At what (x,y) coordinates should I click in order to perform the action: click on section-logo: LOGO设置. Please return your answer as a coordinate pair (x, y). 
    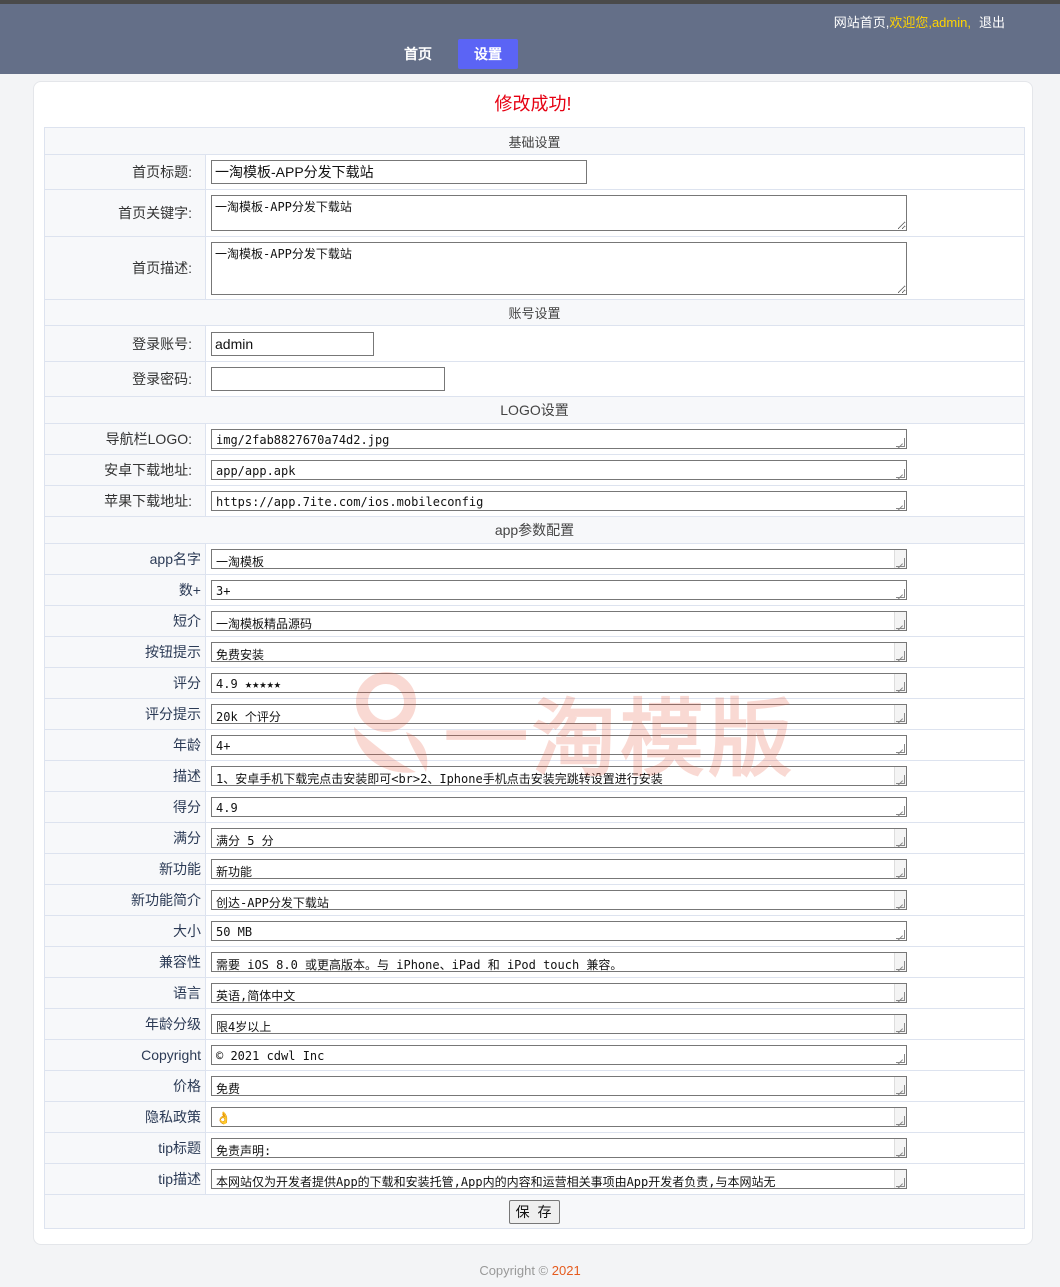
    Looking at the image, I should click on (534, 410).